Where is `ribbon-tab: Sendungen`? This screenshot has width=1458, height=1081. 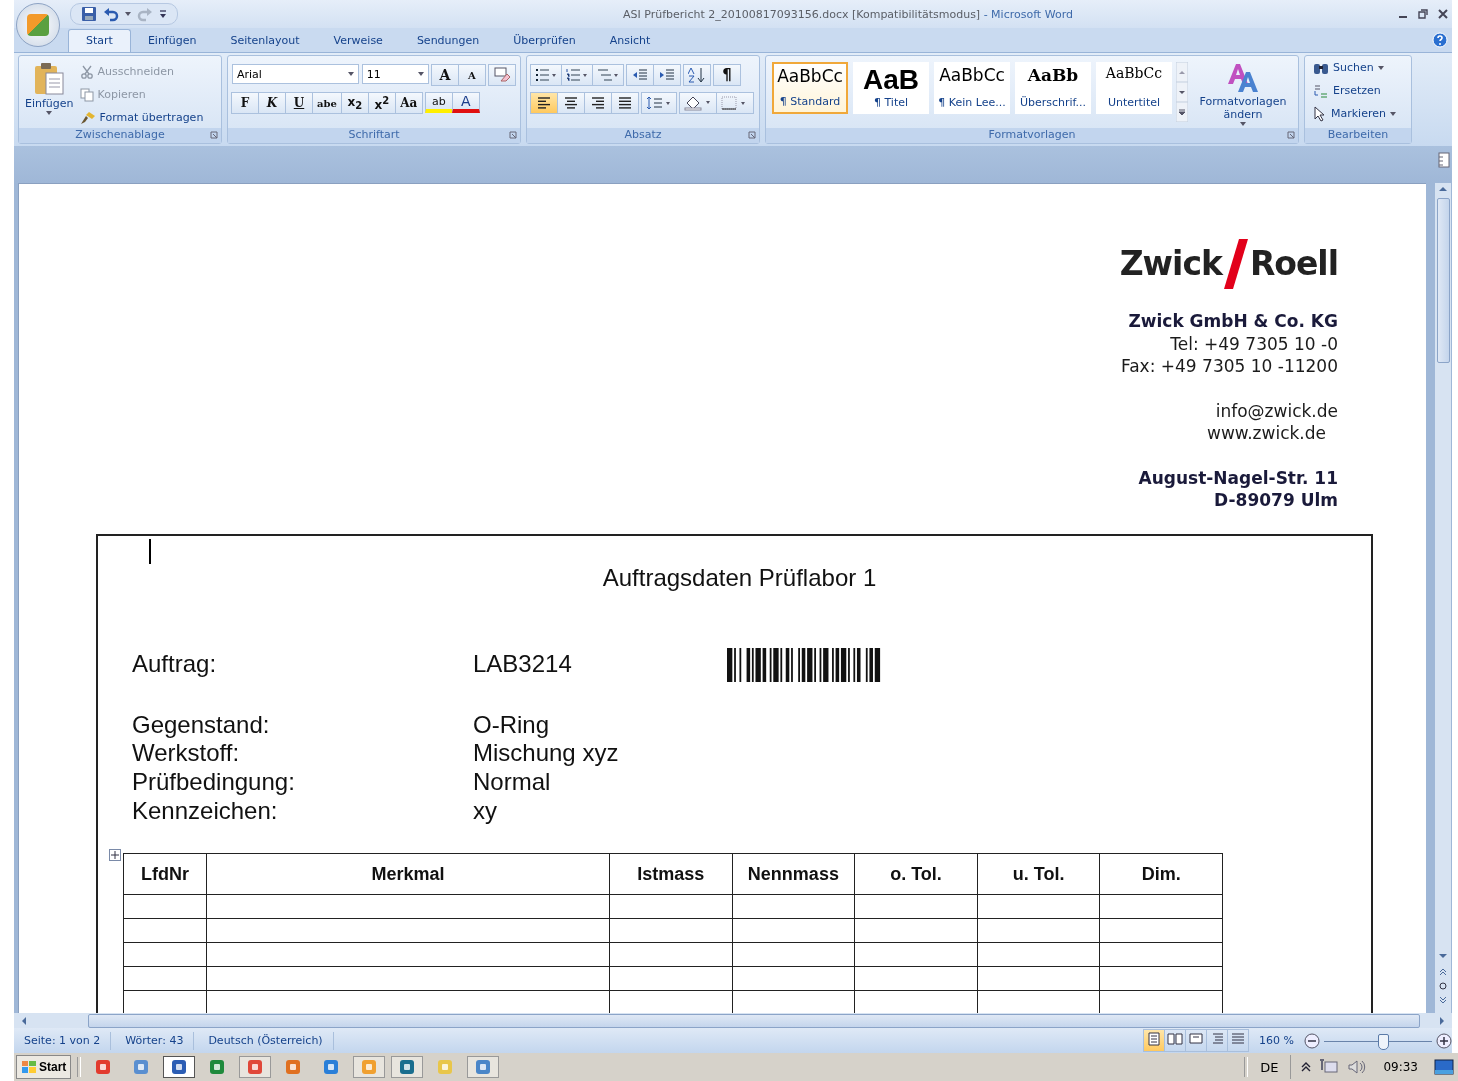 ribbon-tab: Sendungen is located at coordinates (448, 41).